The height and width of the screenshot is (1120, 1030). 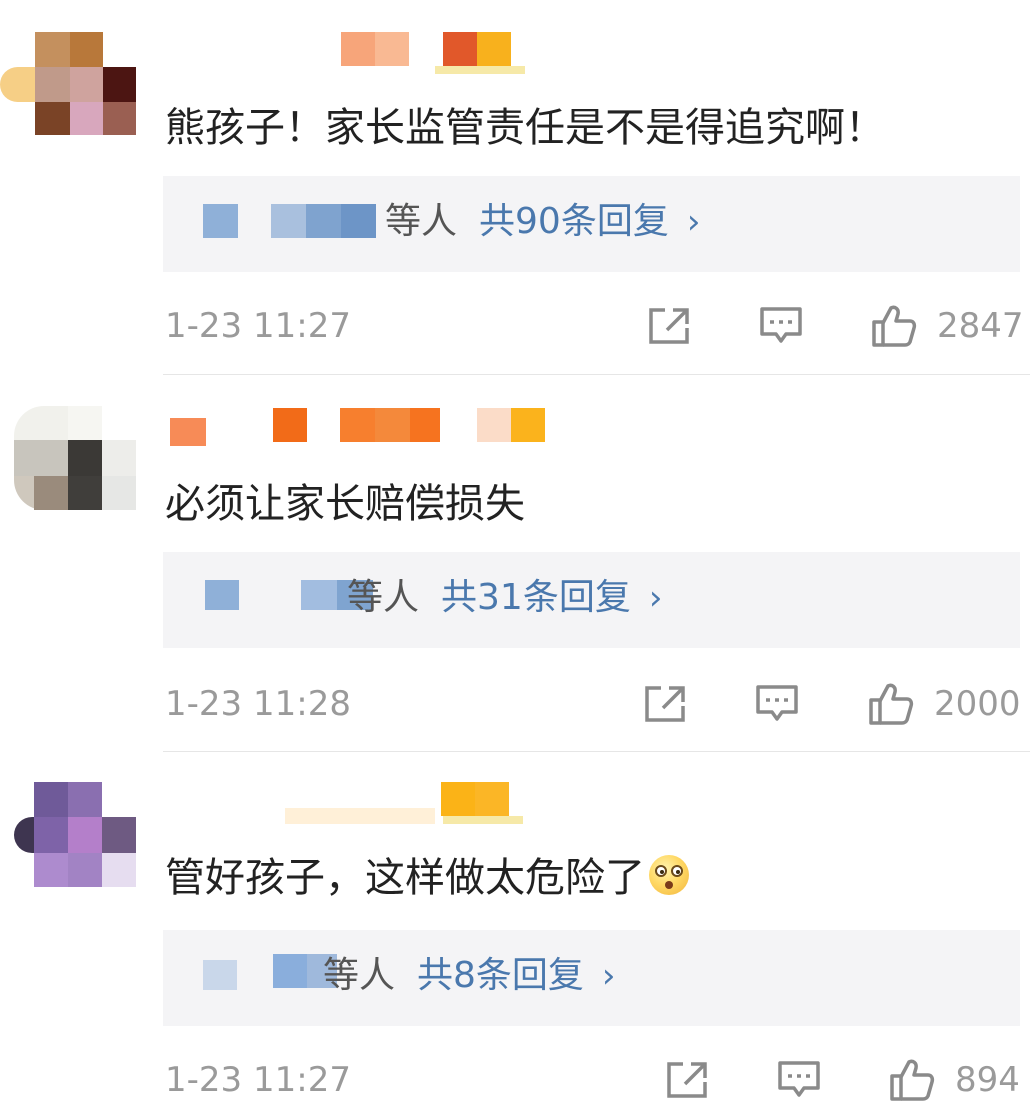 I want to click on like-button: 2847, so click(x=948, y=326).